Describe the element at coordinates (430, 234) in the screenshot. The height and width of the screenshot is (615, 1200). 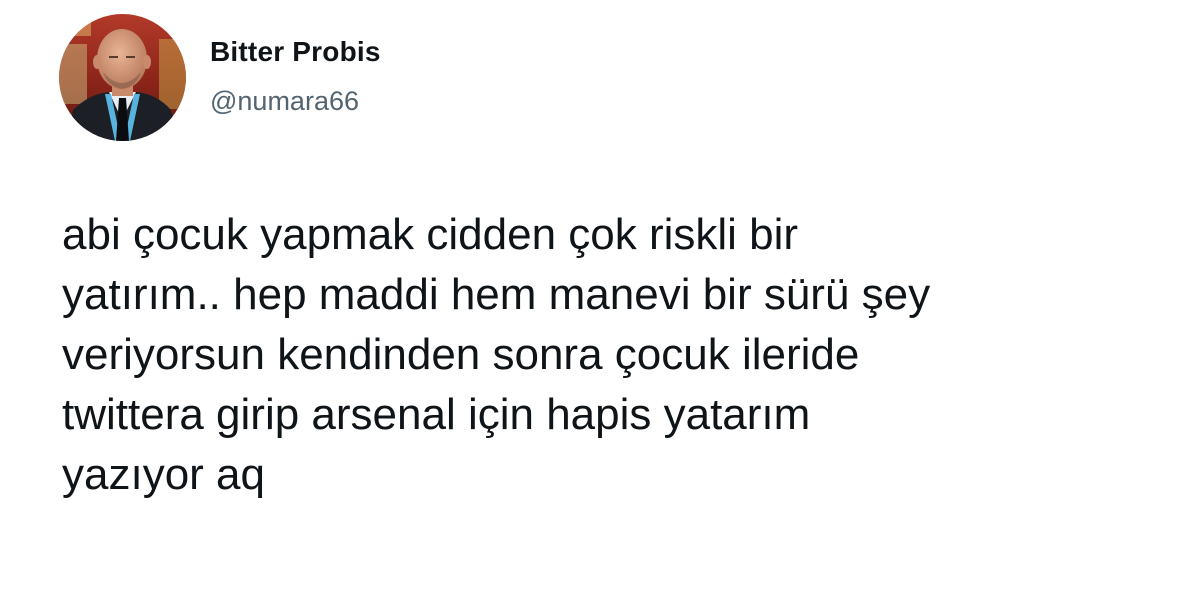
I see `tweet-text-line: abi çocuk yapmak cidden çok riskli bir` at that location.